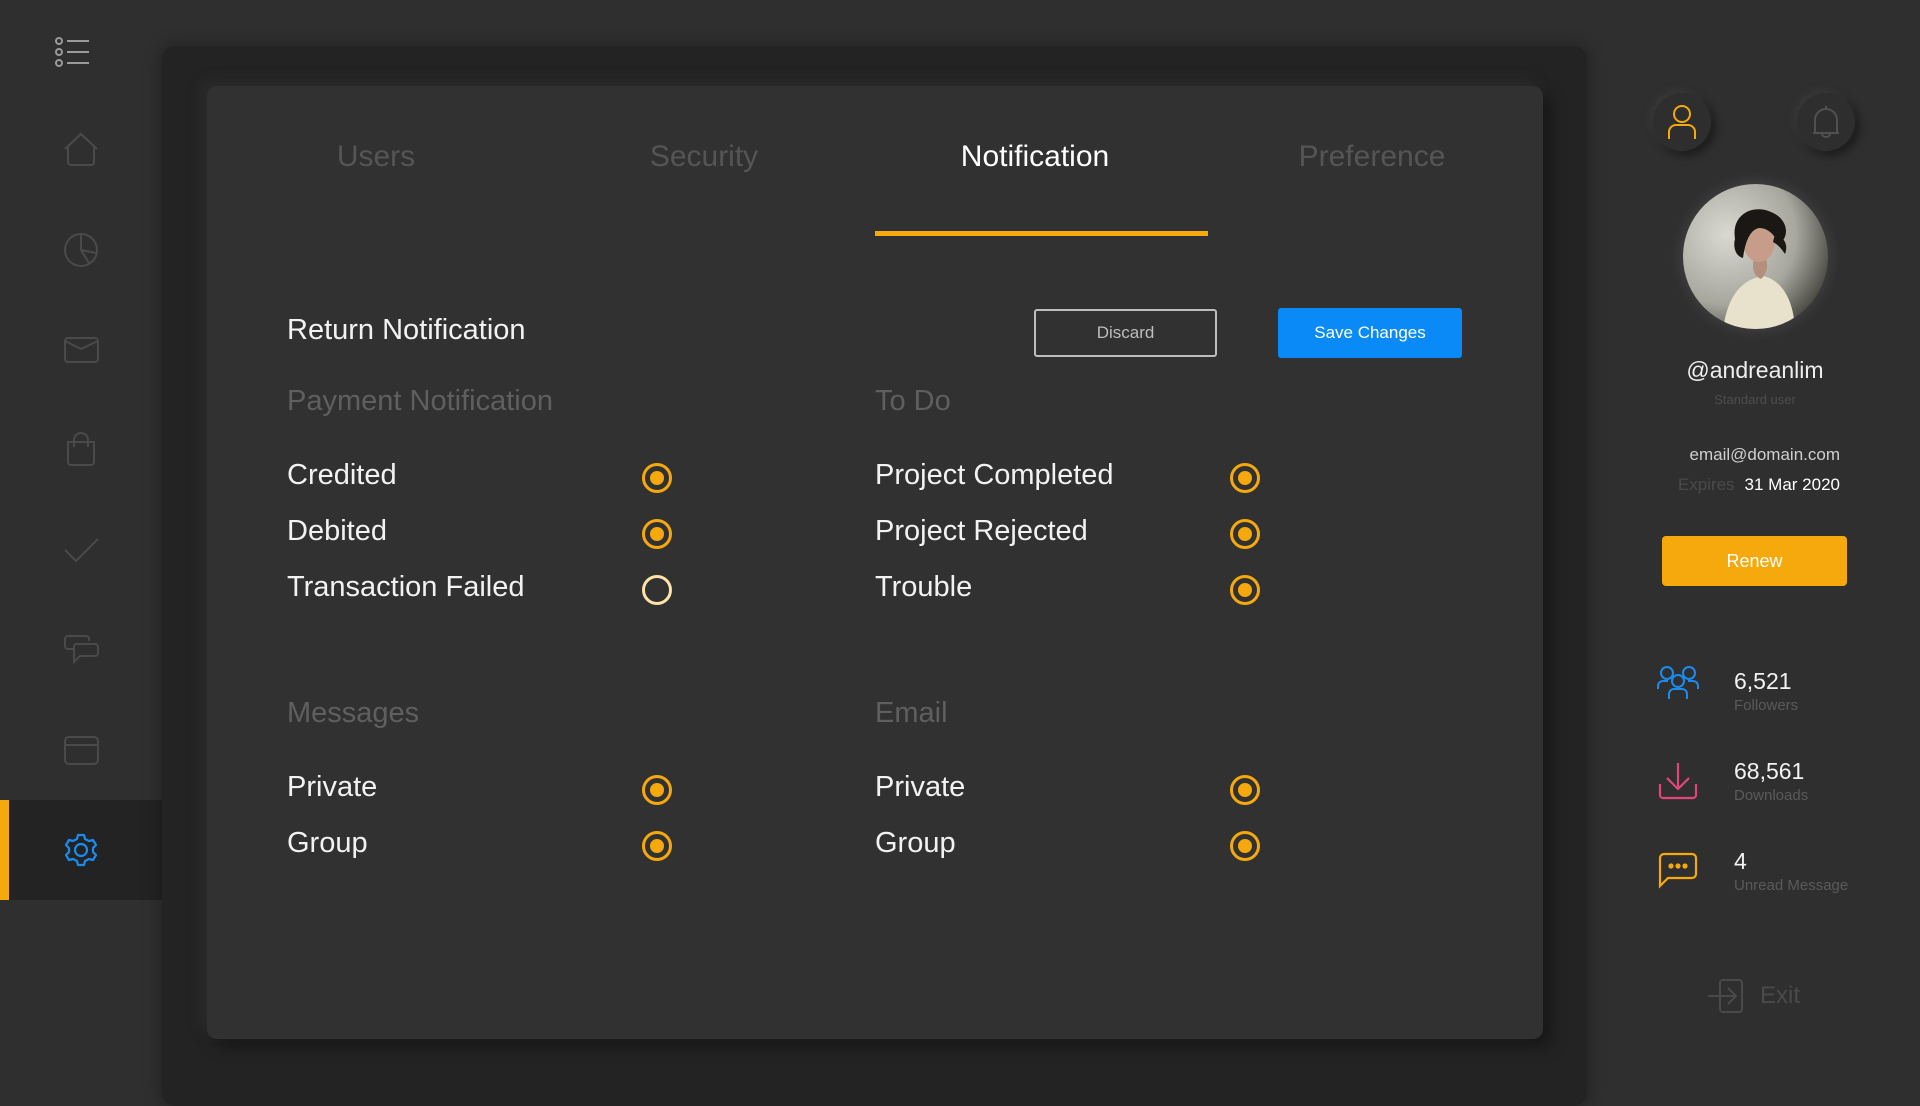 The height and width of the screenshot is (1106, 1920). I want to click on unread-count: 4, so click(1740, 861).